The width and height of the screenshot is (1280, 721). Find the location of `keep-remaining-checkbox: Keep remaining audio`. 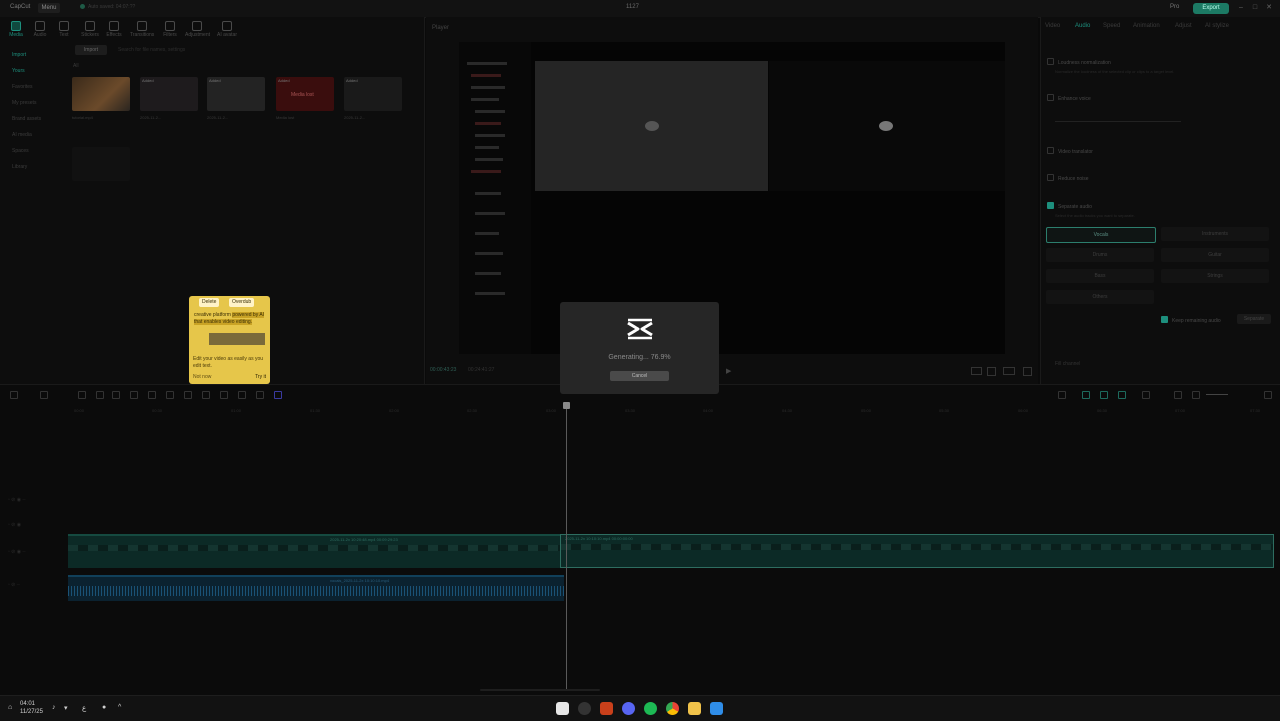

keep-remaining-checkbox: Keep remaining audio is located at coordinates (1191, 320).